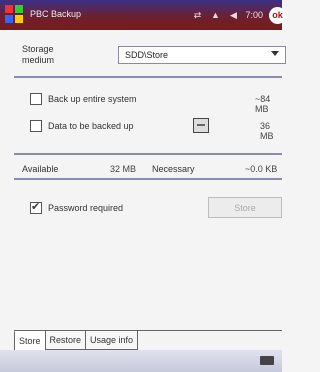 This screenshot has width=320, height=372. What do you see at coordinates (30, 341) in the screenshot?
I see `tab-store: Store` at bounding box center [30, 341].